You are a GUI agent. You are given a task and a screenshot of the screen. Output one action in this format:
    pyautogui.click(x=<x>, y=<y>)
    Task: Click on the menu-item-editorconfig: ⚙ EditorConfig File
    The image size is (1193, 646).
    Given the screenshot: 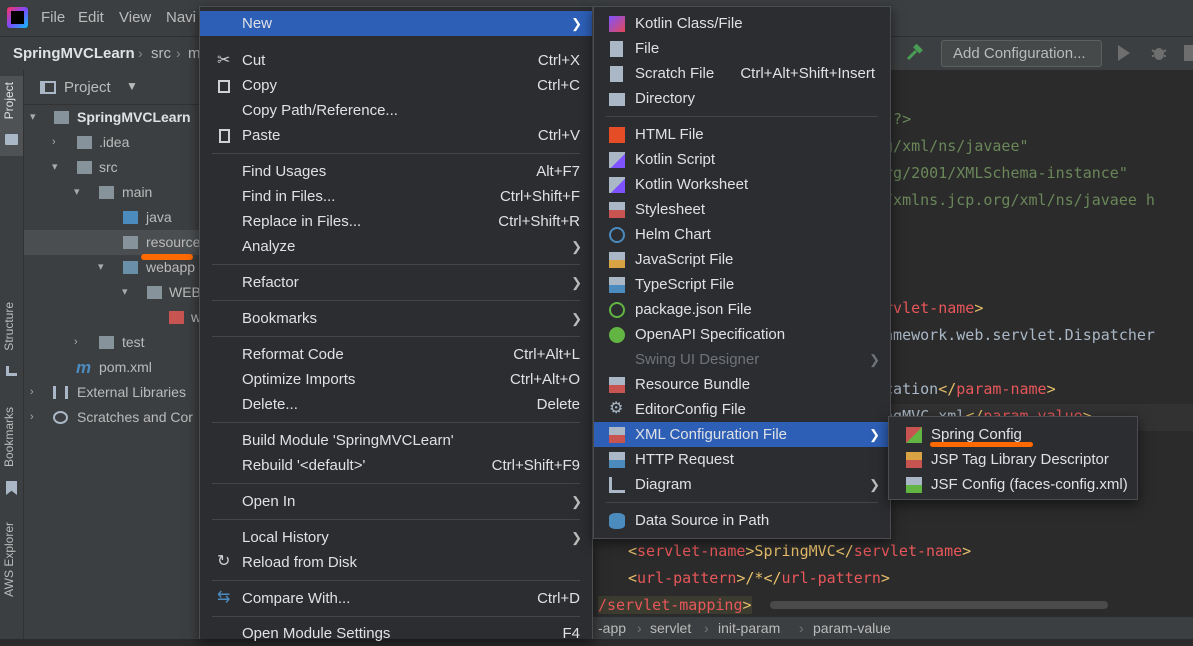 What is the action you would take?
    pyautogui.click(x=742, y=409)
    